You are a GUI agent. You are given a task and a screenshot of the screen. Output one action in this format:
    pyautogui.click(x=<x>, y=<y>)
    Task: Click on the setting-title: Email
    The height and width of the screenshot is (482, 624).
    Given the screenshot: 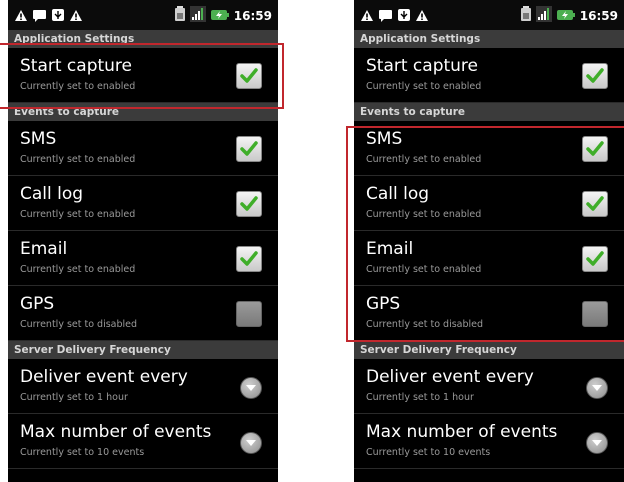 What is the action you would take?
    pyautogui.click(x=44, y=249)
    